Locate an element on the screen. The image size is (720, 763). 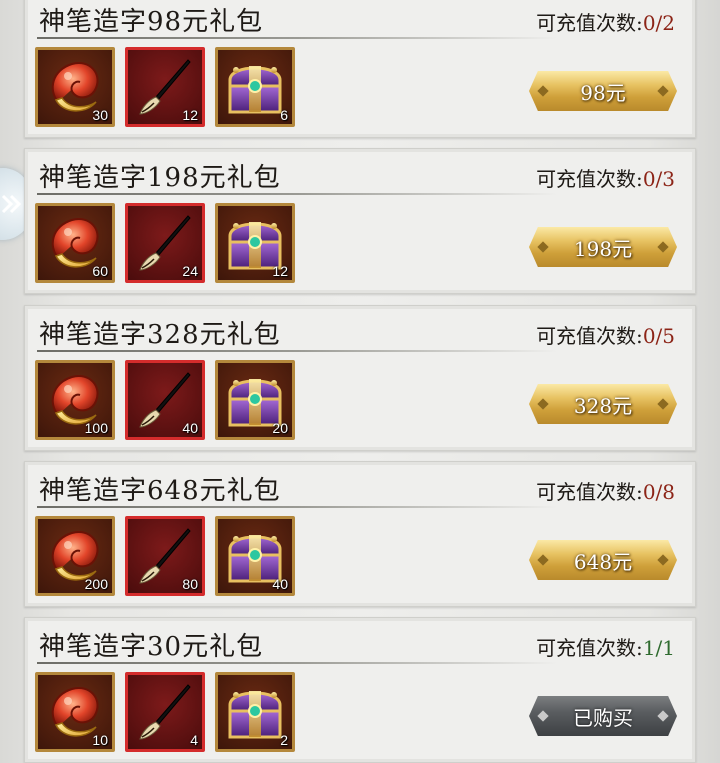
reward-item: 2 is located at coordinates (255, 712).